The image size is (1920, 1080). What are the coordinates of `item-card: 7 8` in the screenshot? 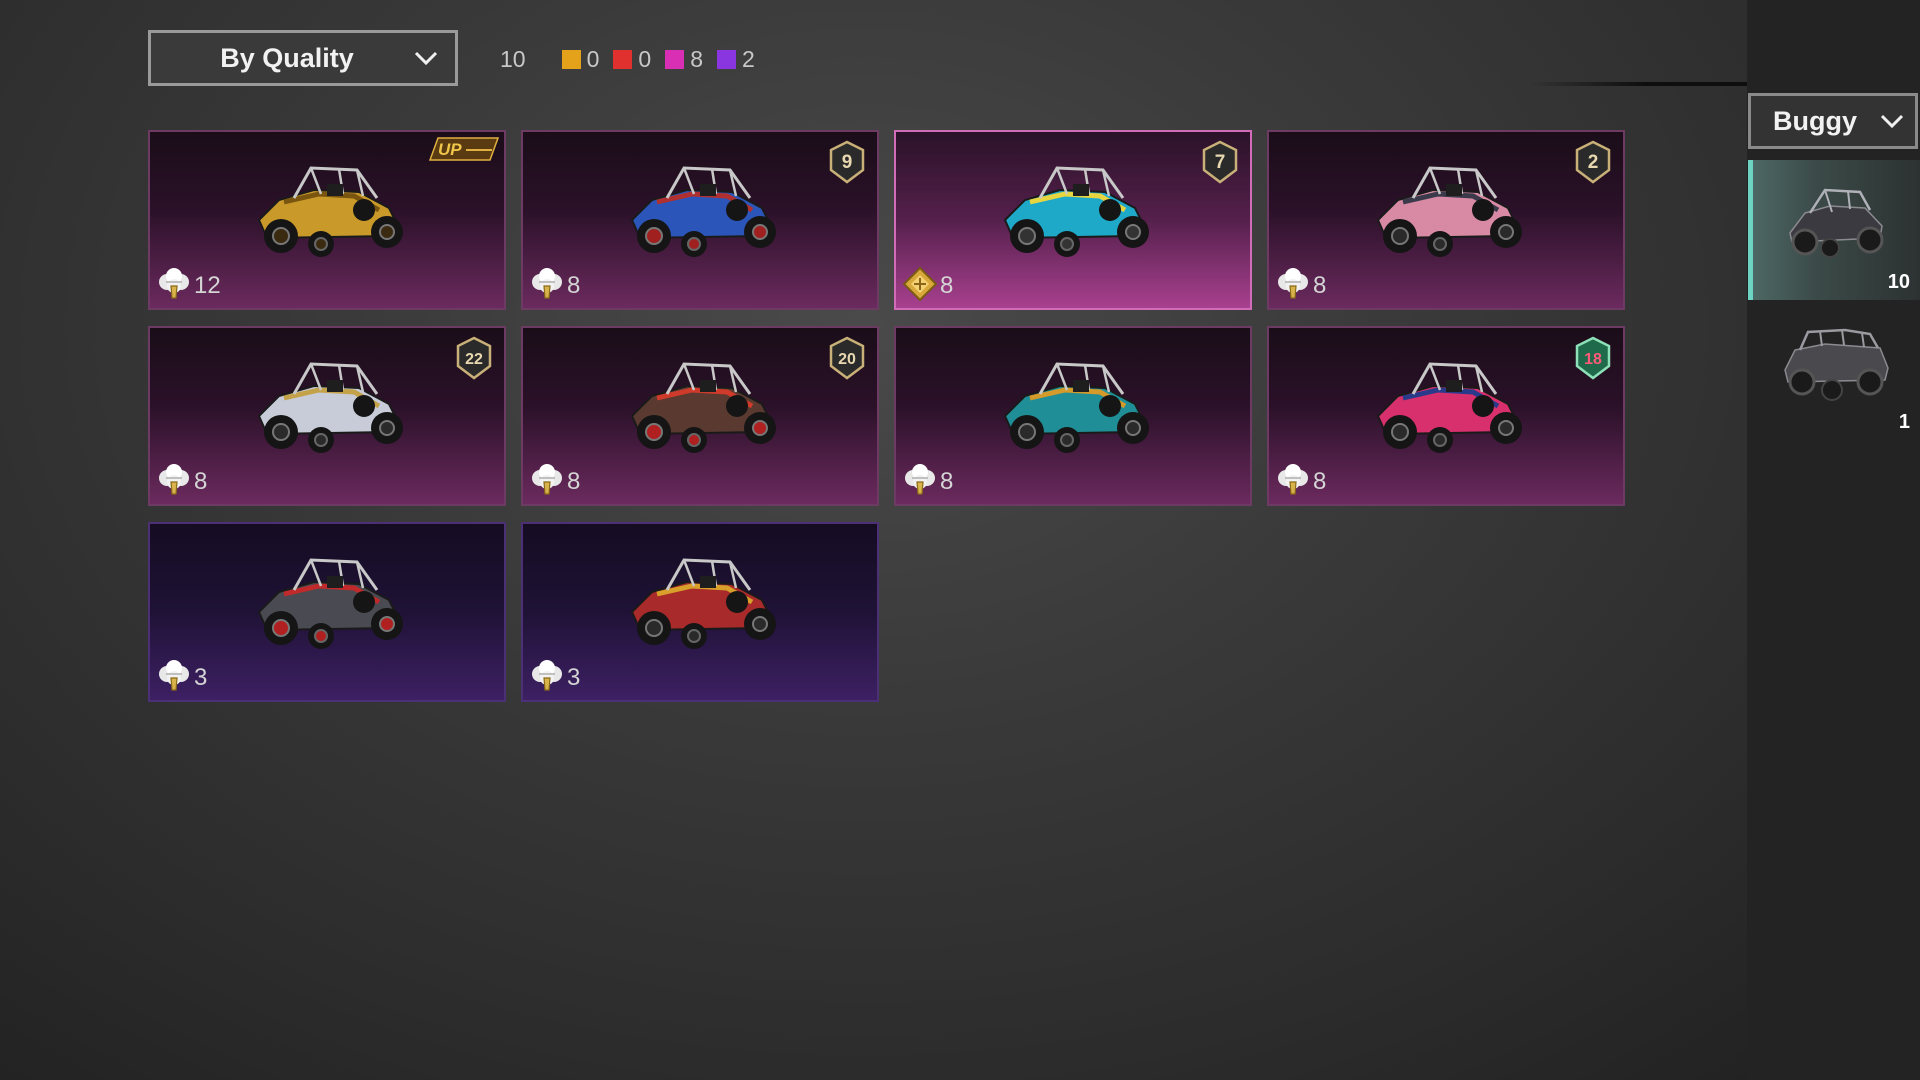 It's located at (1073, 220).